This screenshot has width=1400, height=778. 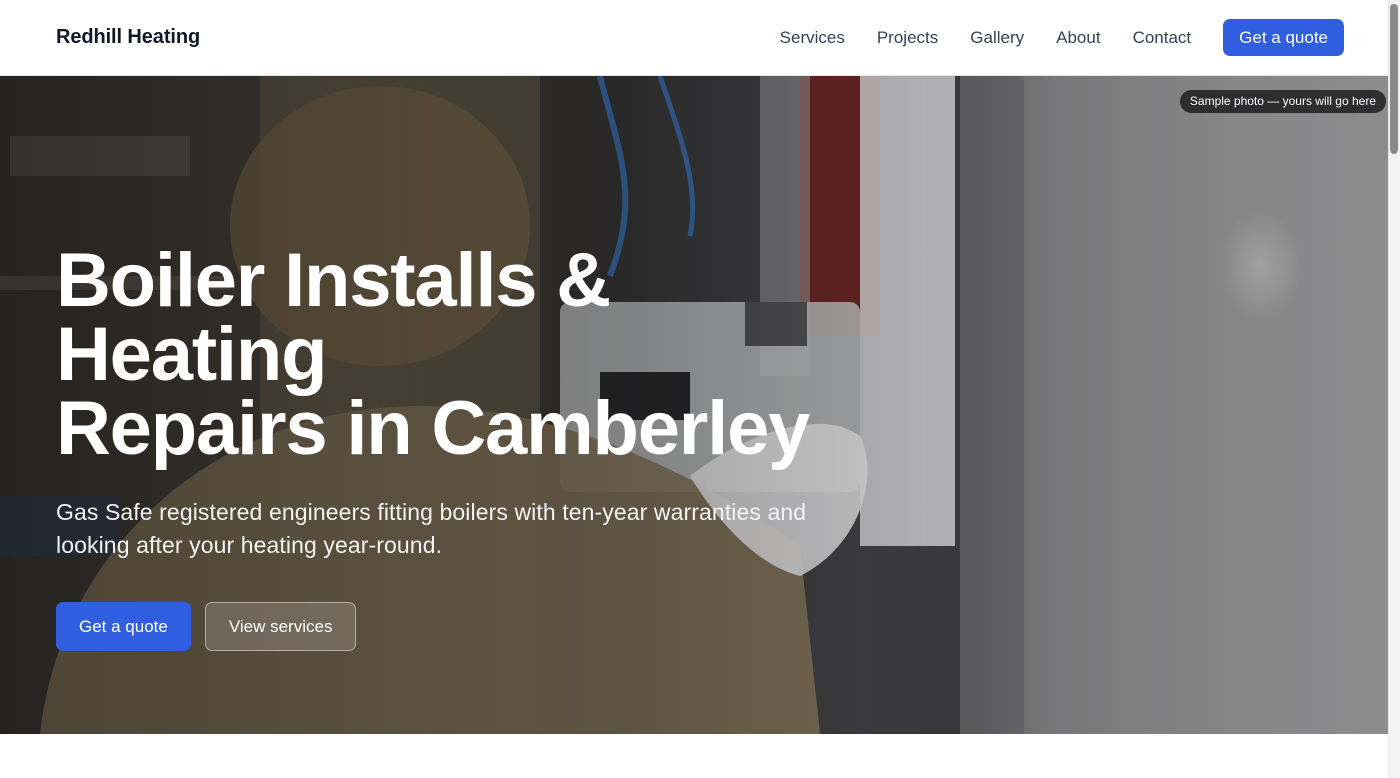 What do you see at coordinates (997, 38) in the screenshot?
I see `nav-gallery: Gallery` at bounding box center [997, 38].